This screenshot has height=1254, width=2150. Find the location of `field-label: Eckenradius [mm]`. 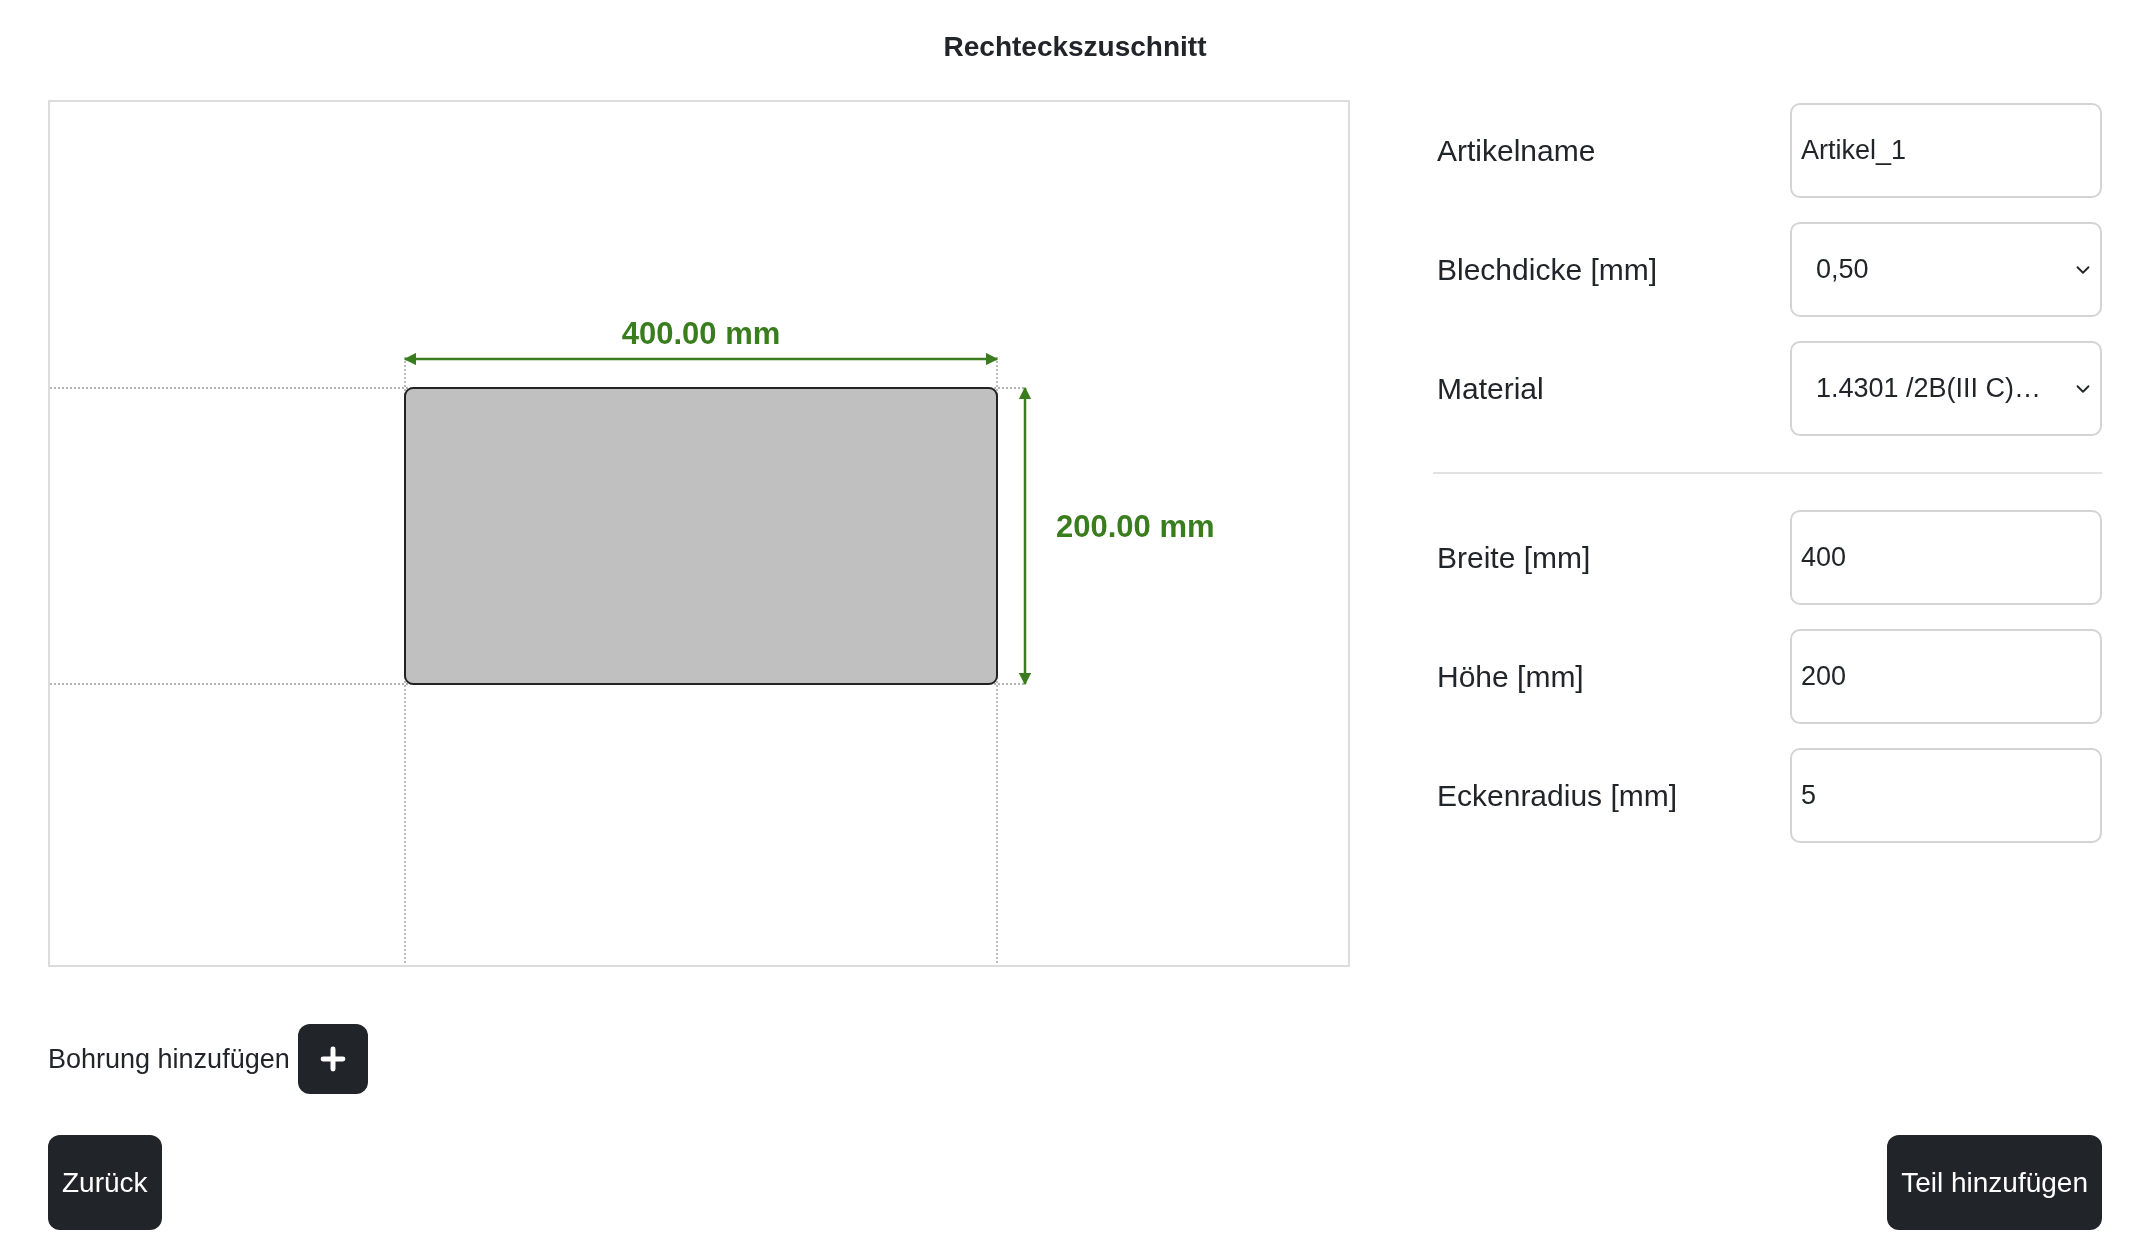

field-label: Eckenradius [mm] is located at coordinates (1557, 796).